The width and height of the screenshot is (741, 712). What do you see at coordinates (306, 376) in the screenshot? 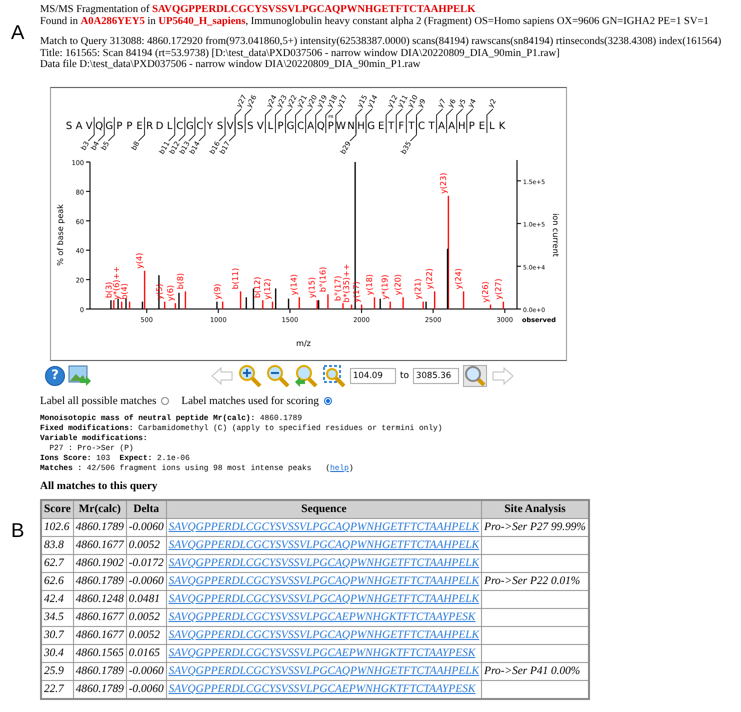
I see `magnifier-icon` at bounding box center [306, 376].